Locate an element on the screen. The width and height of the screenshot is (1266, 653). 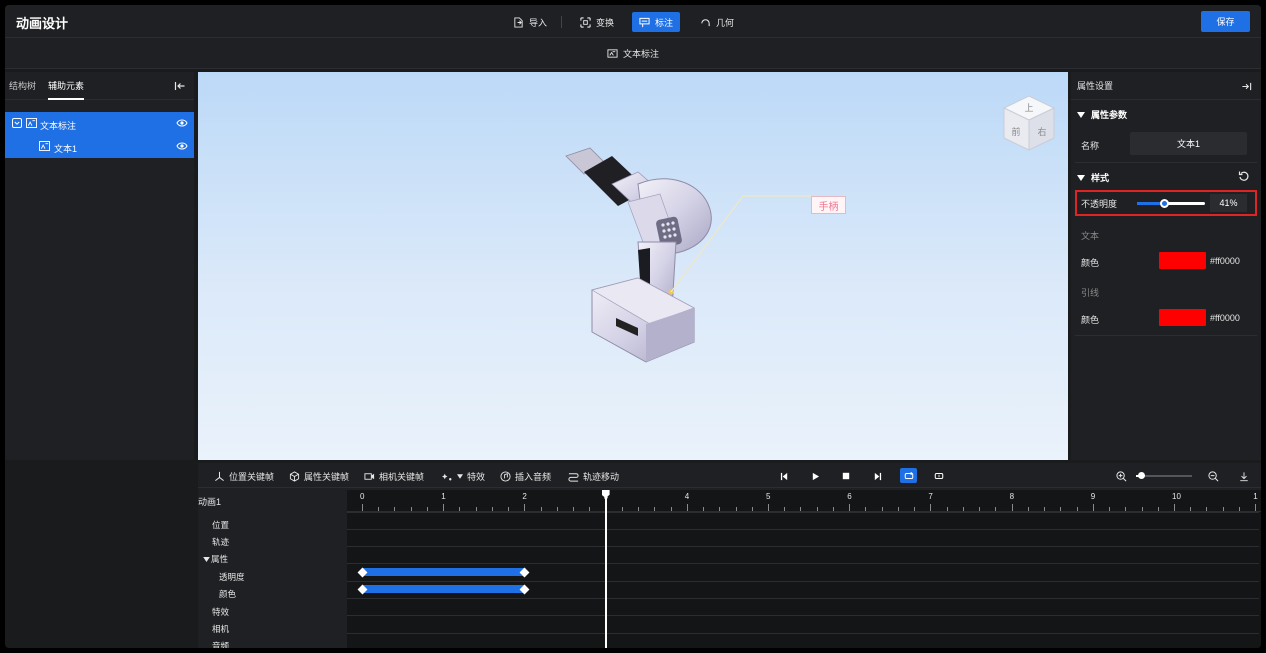
opacity-slider-thumb is located at coordinates (1165, 203).